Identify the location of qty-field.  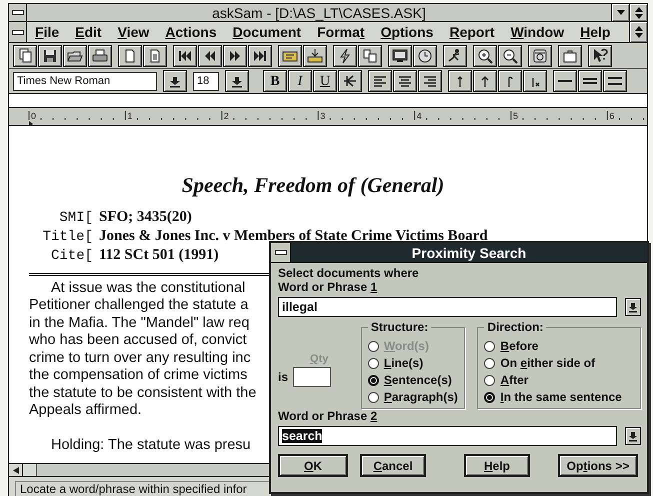
(312, 377).